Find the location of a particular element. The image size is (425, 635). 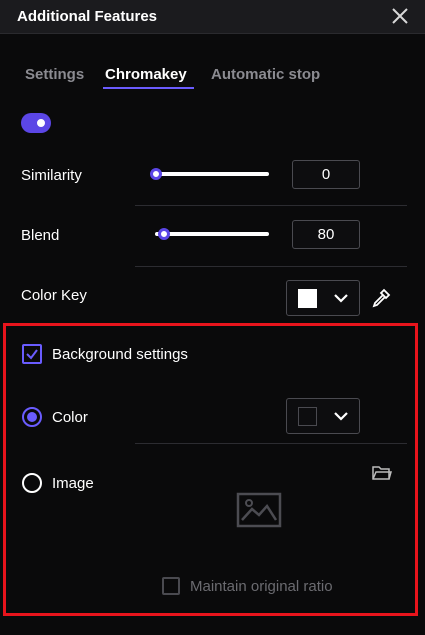

color-option-label: Color is located at coordinates (70, 417).